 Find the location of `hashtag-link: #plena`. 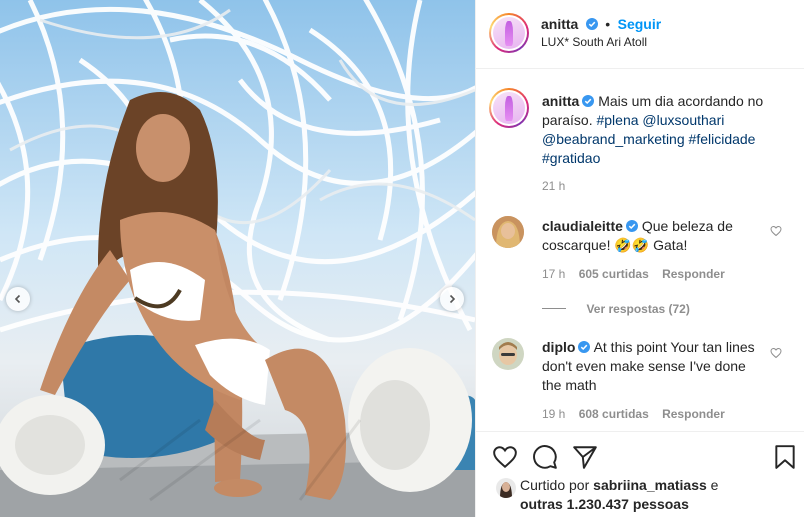

hashtag-link: #plena is located at coordinates (617, 120).